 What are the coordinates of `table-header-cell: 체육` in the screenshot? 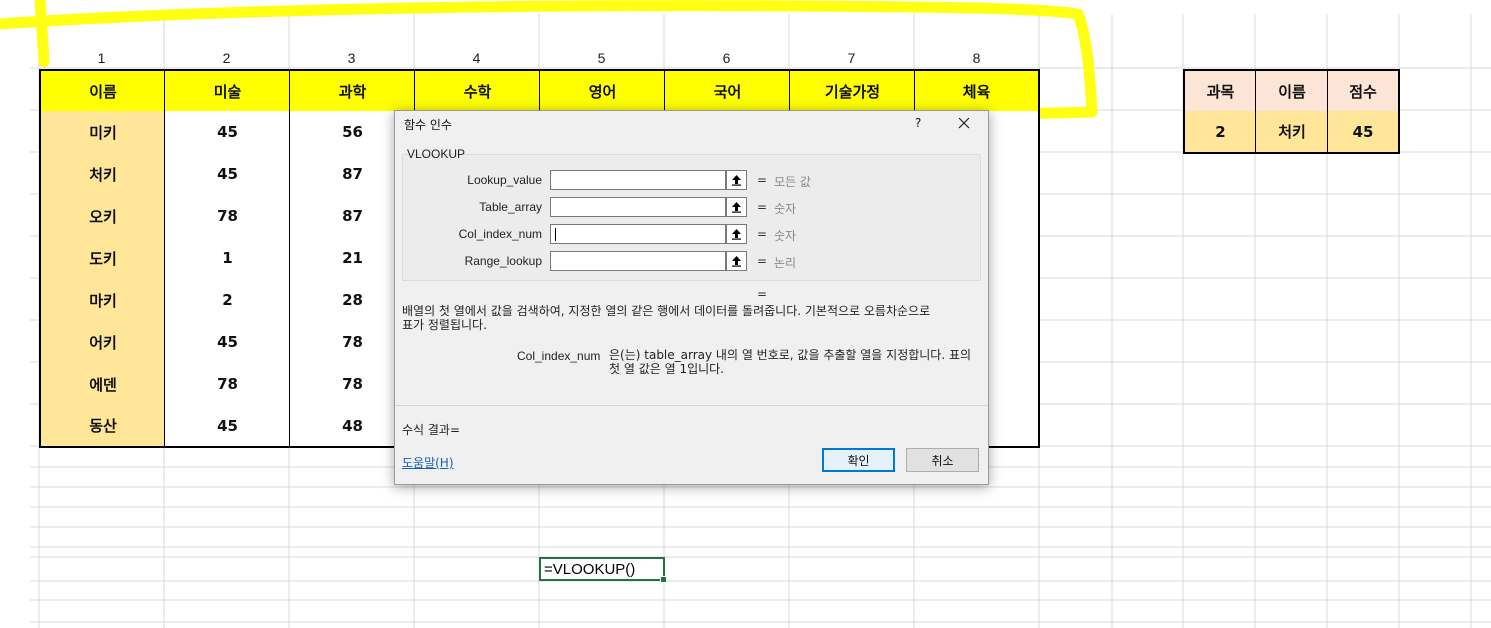 It's located at (977, 90).